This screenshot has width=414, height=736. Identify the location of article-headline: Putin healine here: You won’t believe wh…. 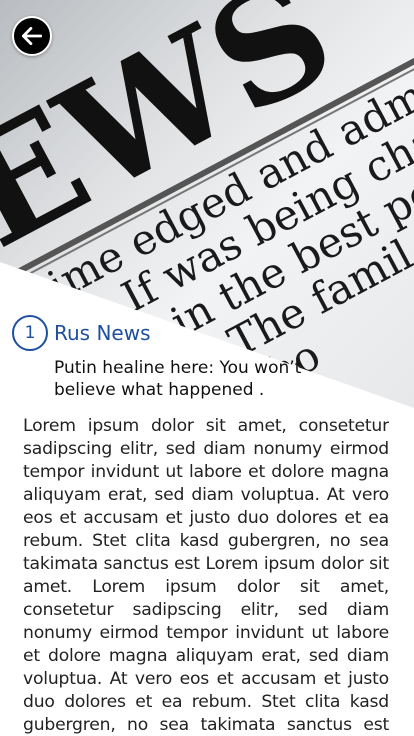
(178, 379).